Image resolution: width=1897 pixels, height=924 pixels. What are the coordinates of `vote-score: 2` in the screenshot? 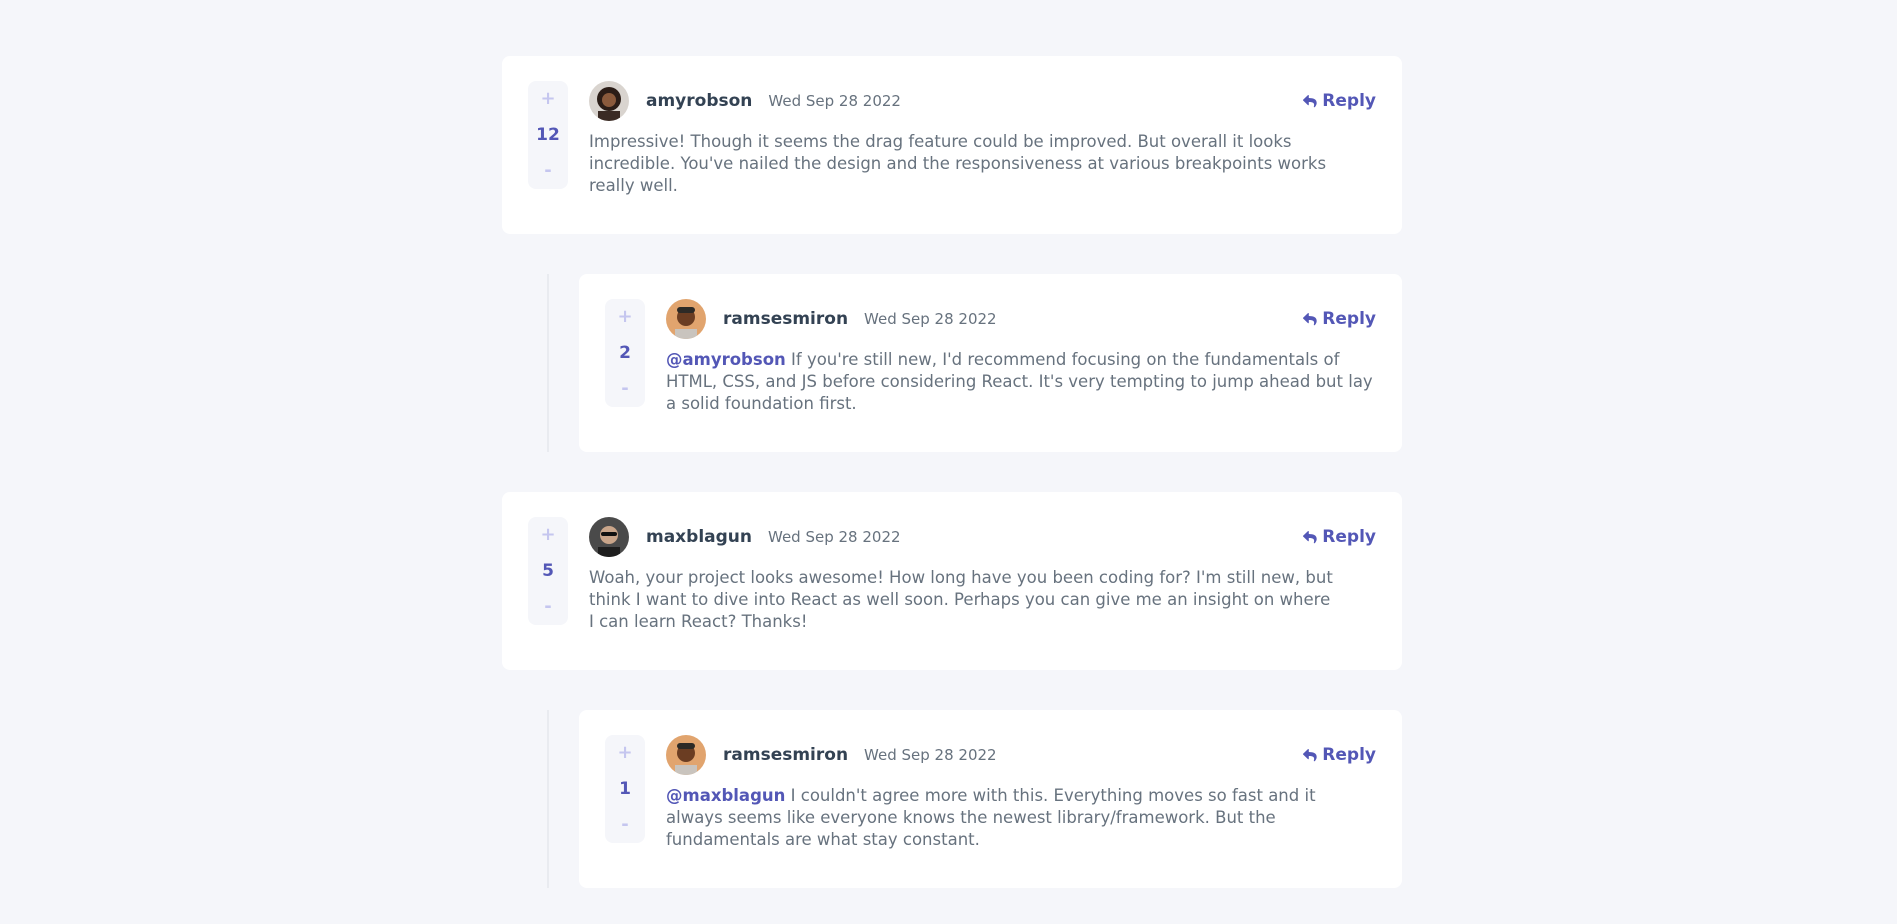 It's located at (625, 353).